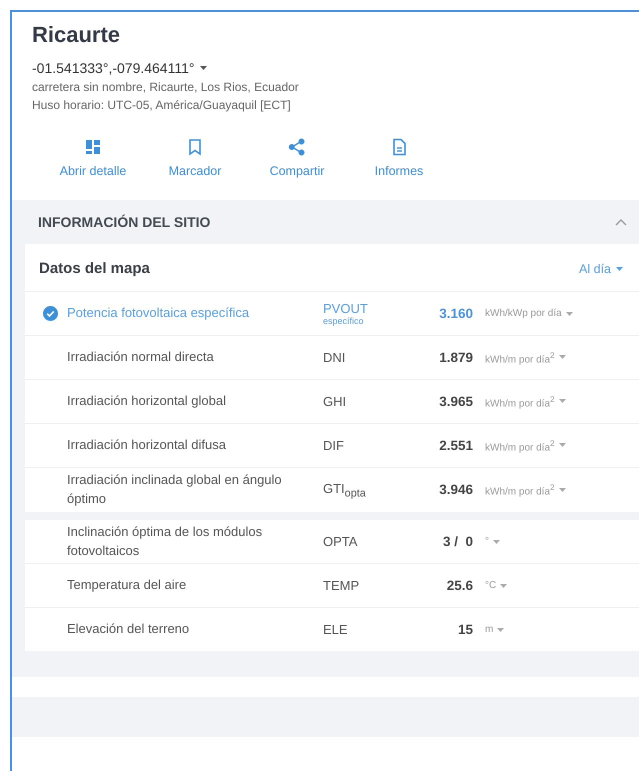 Image resolution: width=639 pixels, height=771 pixels. I want to click on parameter-name: Inclinación óptima de los módulos fotovoltaicos, so click(165, 541).